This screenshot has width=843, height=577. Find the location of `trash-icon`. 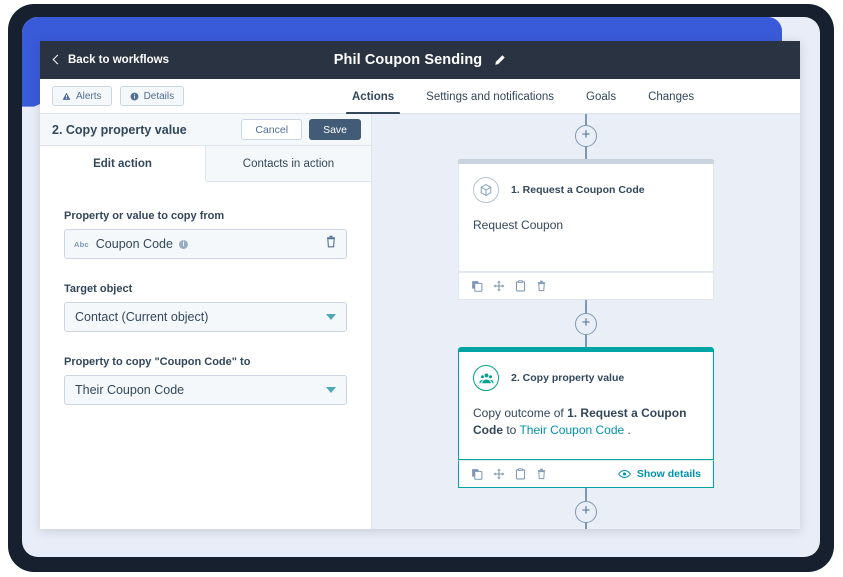

trash-icon is located at coordinates (331, 241).